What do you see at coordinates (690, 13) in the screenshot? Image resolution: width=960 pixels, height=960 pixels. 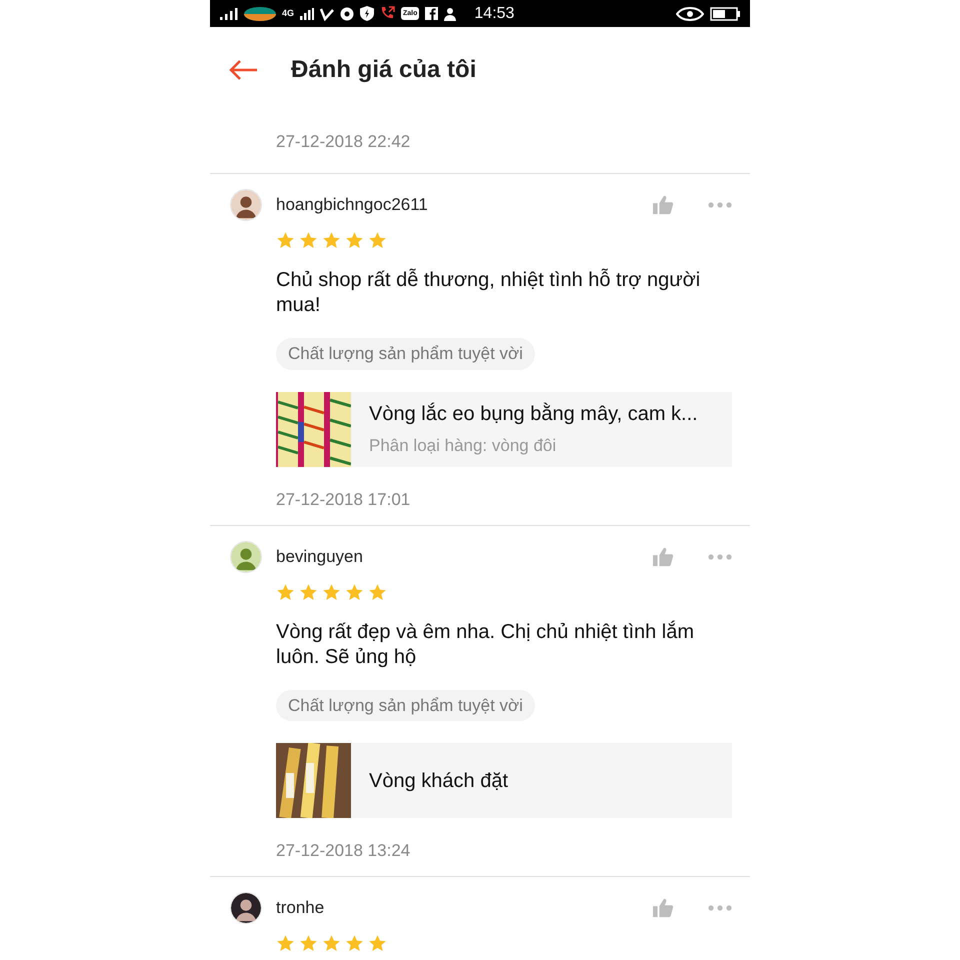 I see `eye-icon` at bounding box center [690, 13].